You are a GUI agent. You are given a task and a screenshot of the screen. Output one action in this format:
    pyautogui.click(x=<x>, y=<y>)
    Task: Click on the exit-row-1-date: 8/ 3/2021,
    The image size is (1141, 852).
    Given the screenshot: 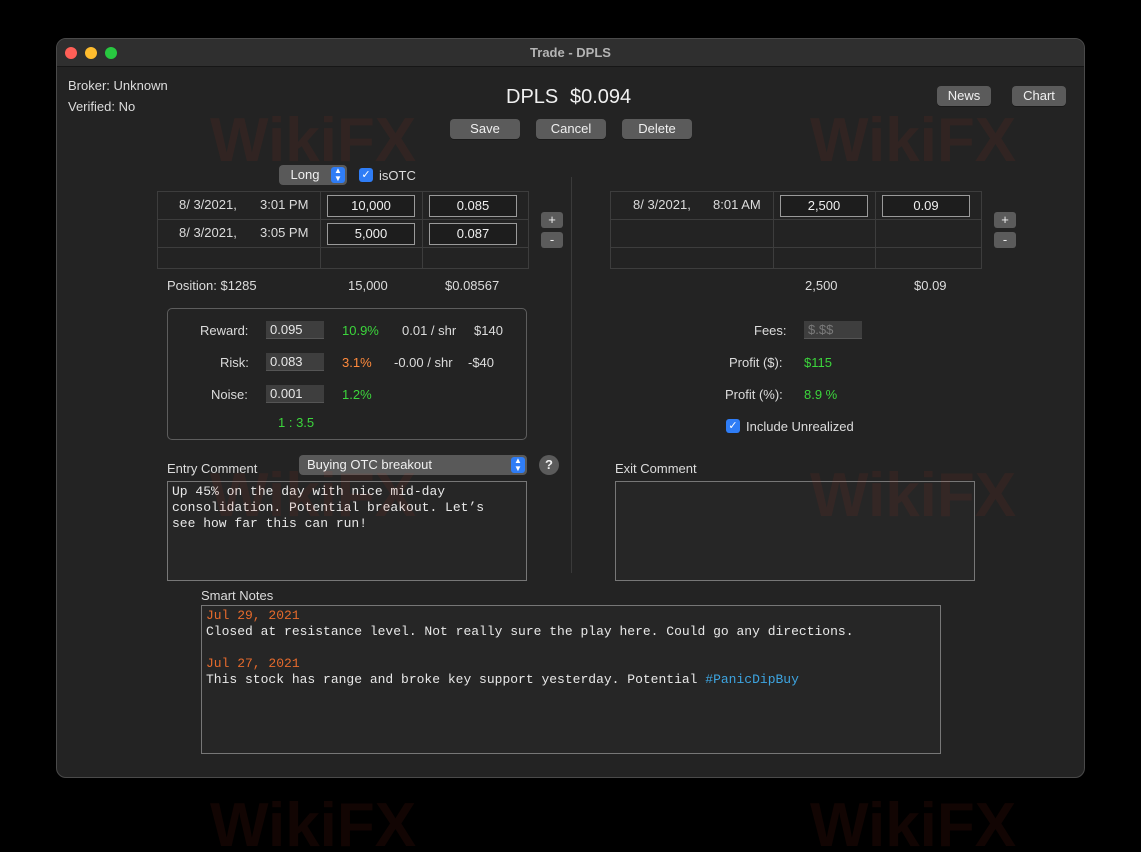 What is the action you would take?
    pyautogui.click(x=662, y=204)
    